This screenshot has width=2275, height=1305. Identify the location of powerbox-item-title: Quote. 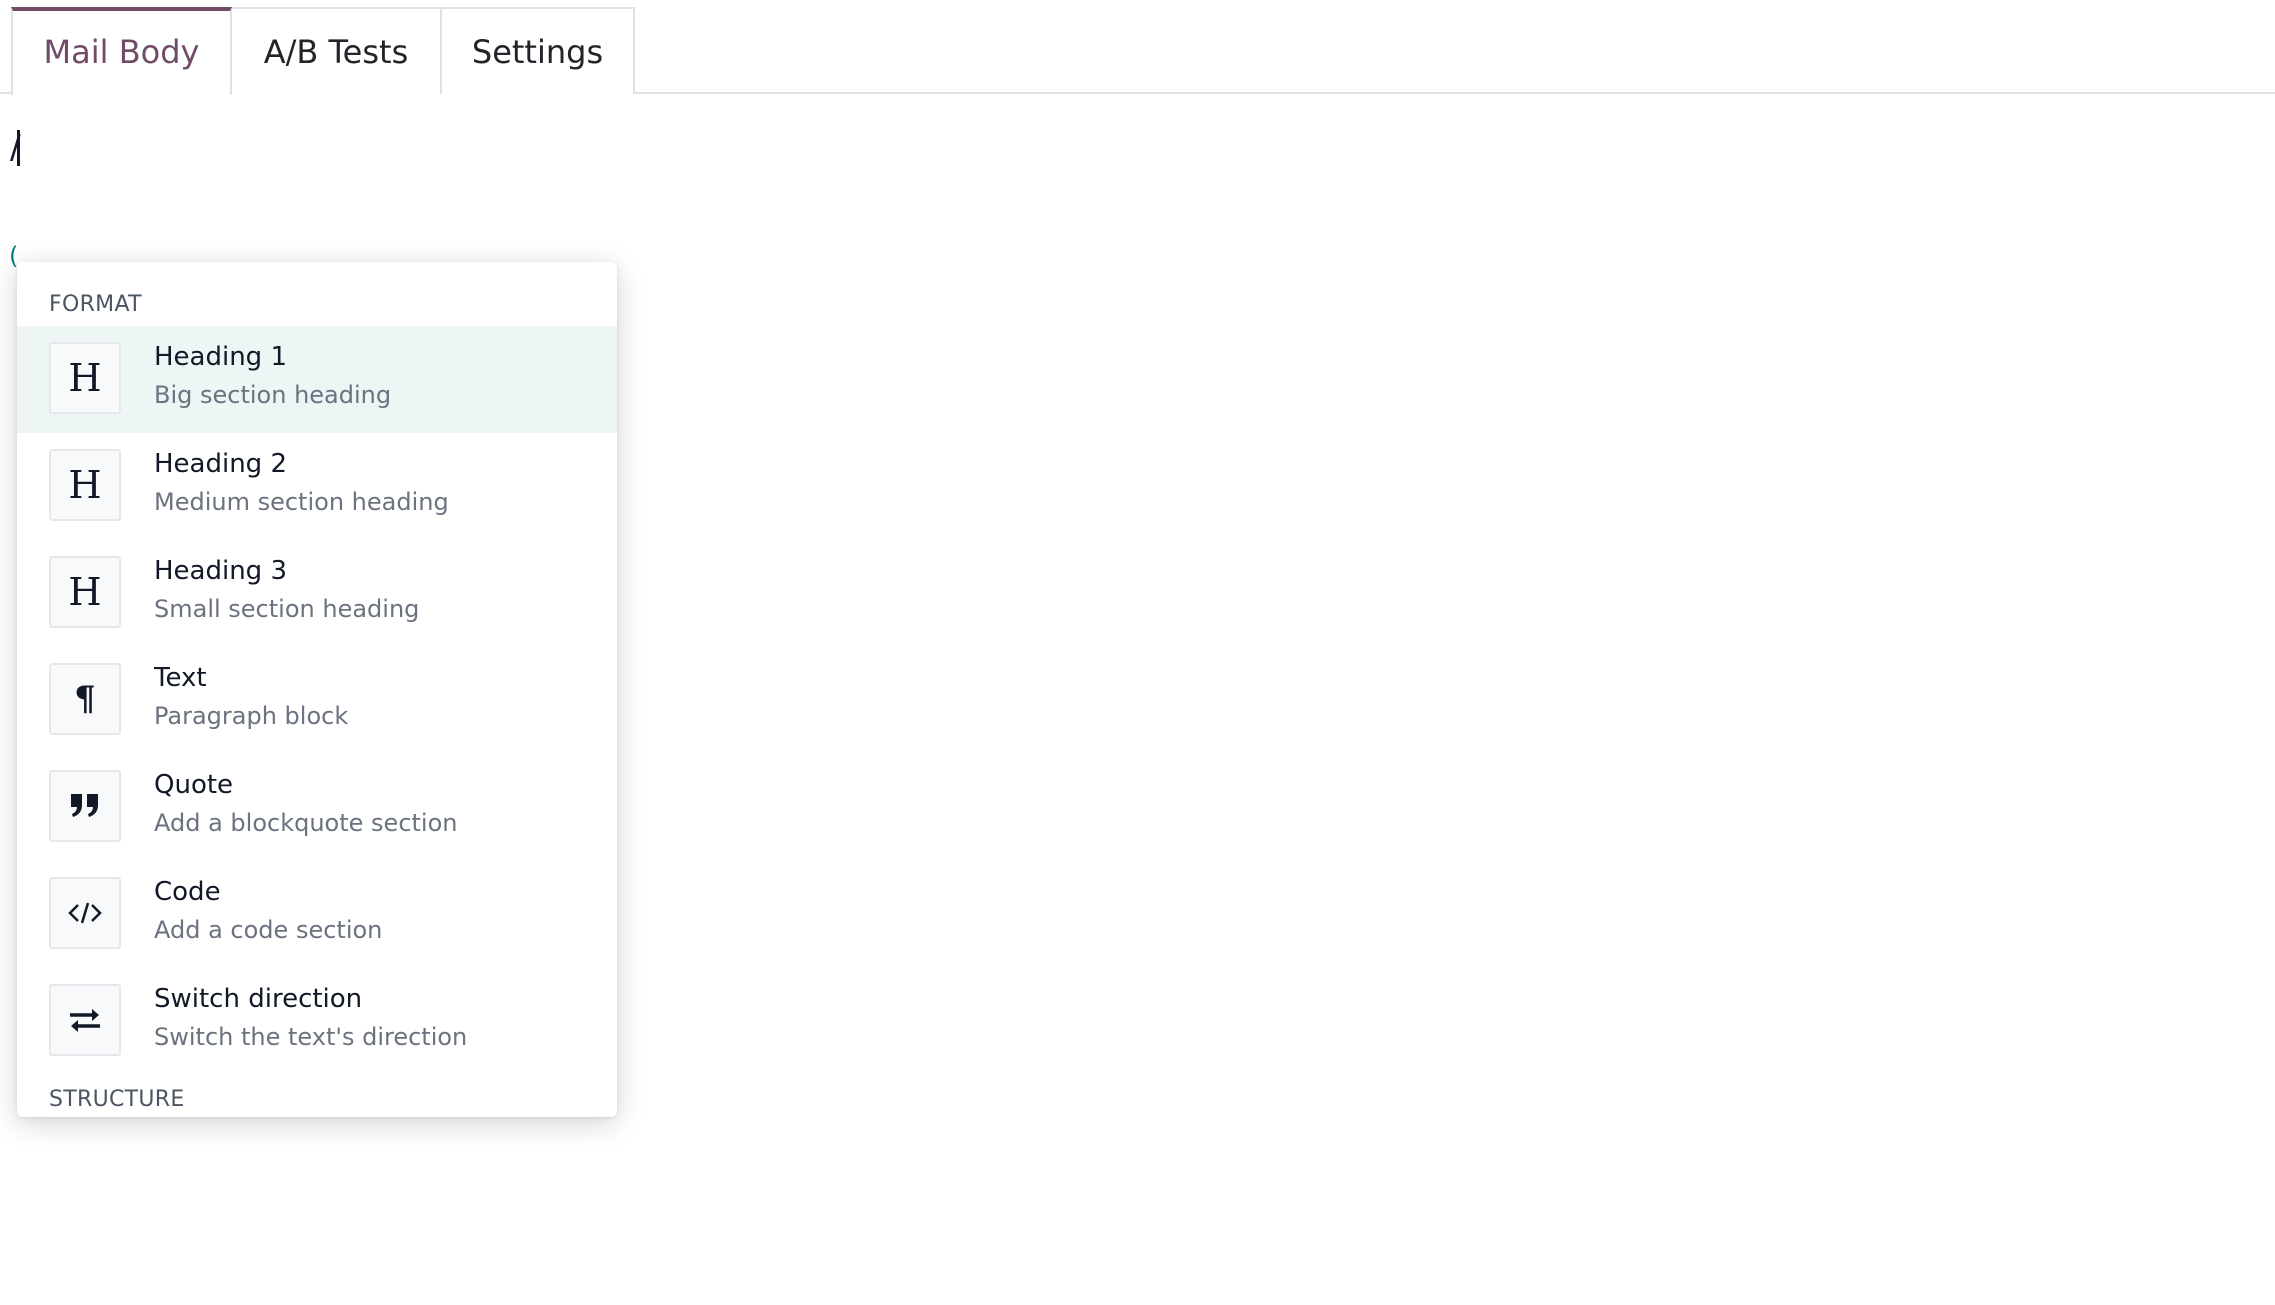
(194, 785).